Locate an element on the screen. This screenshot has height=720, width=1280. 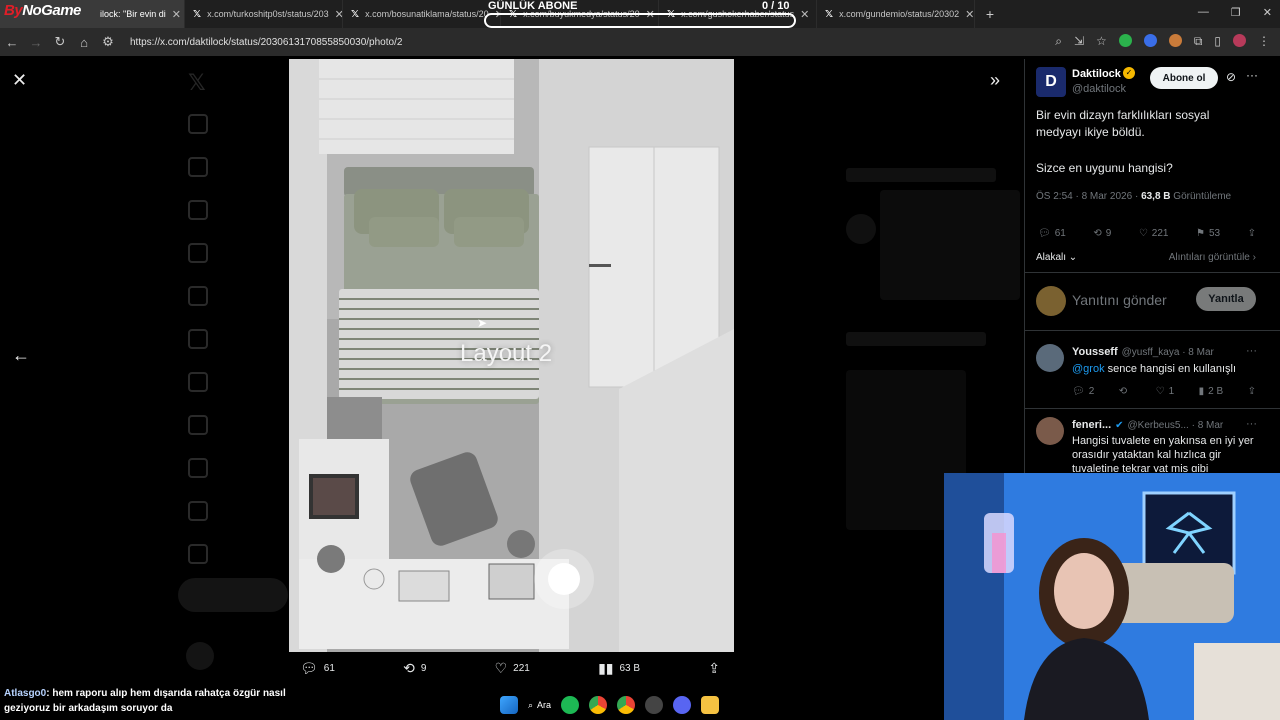
spotify-icon is located at coordinates (570, 705).